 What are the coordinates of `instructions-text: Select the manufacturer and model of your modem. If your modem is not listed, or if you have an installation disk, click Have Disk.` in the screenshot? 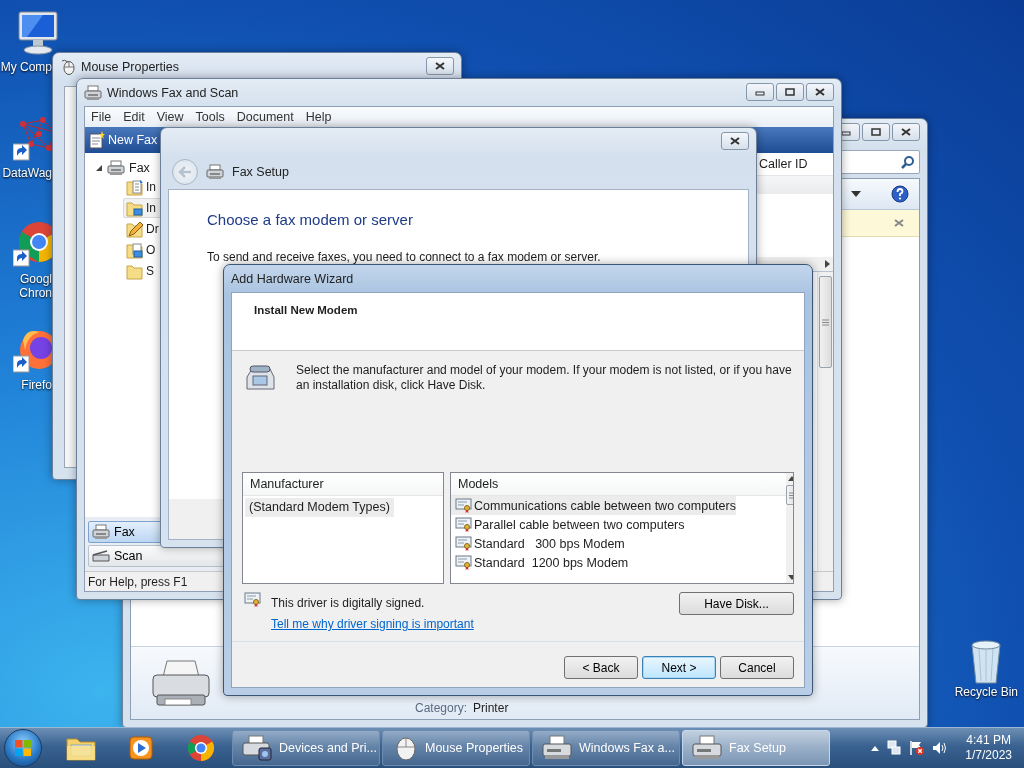 It's located at (544, 378).